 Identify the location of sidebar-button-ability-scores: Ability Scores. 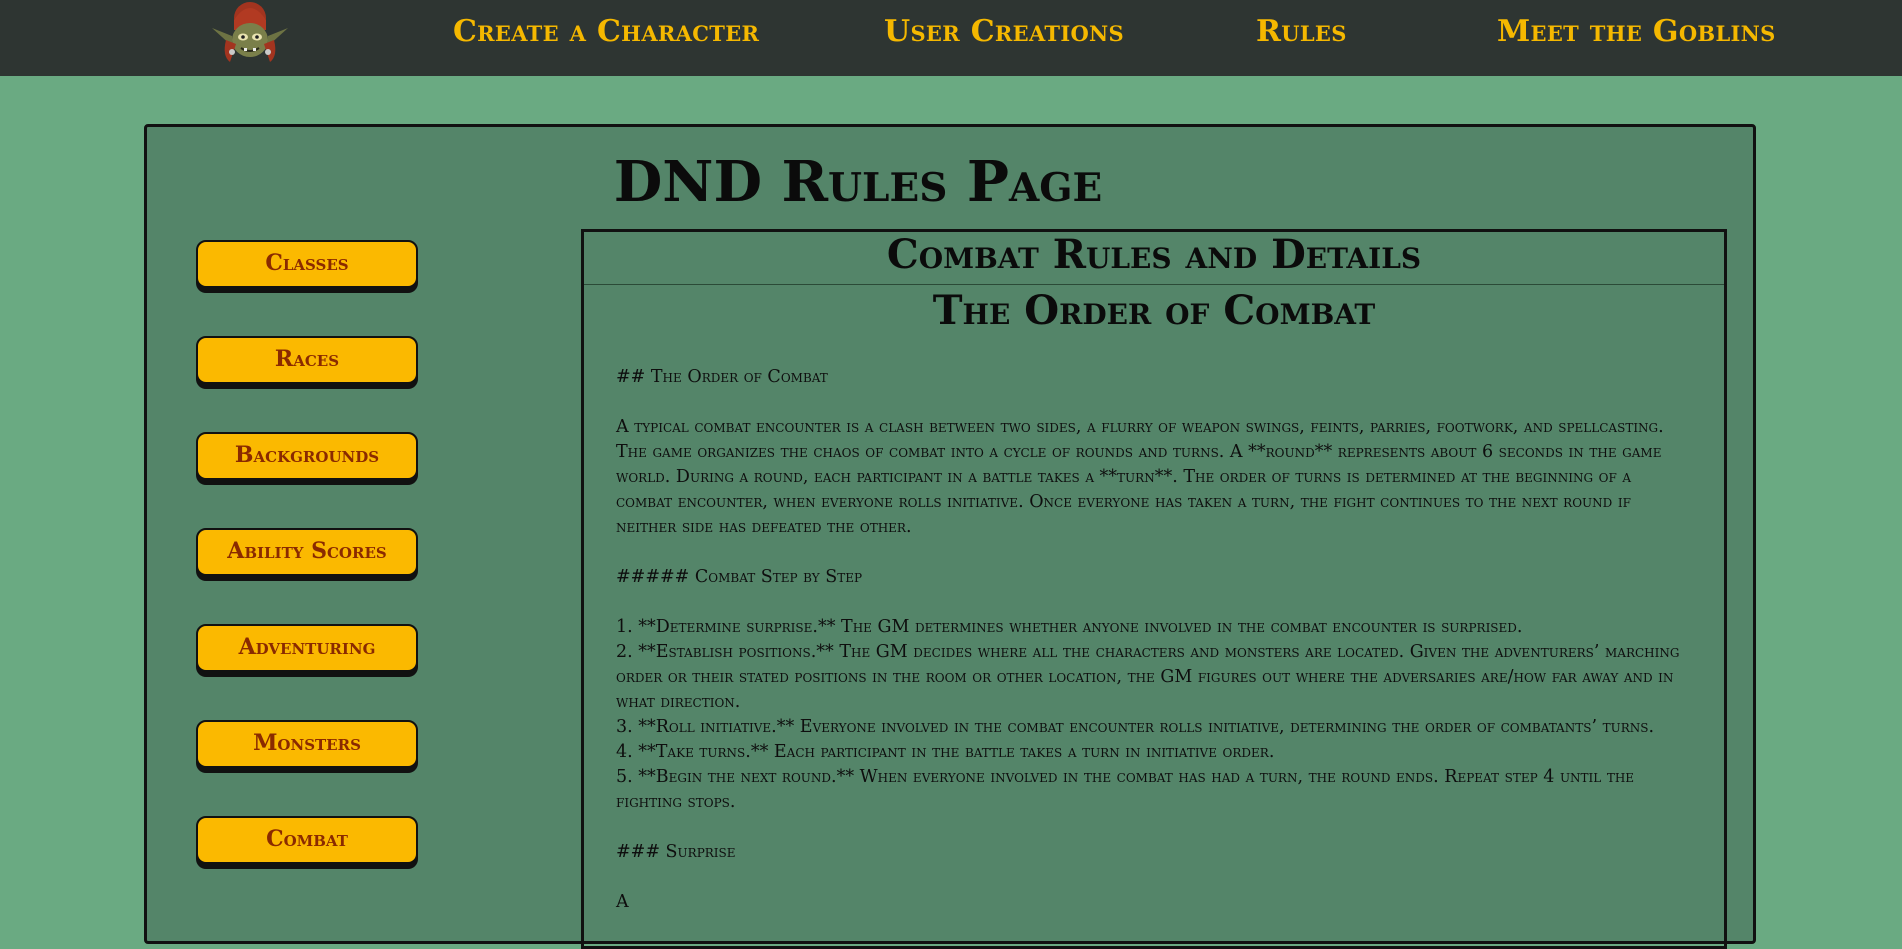
(307, 552).